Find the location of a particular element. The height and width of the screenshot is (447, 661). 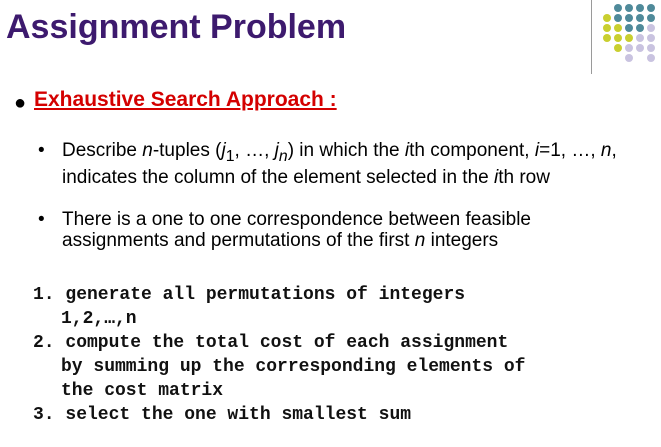

decorative-dot-grid is located at coordinates (629, 33).